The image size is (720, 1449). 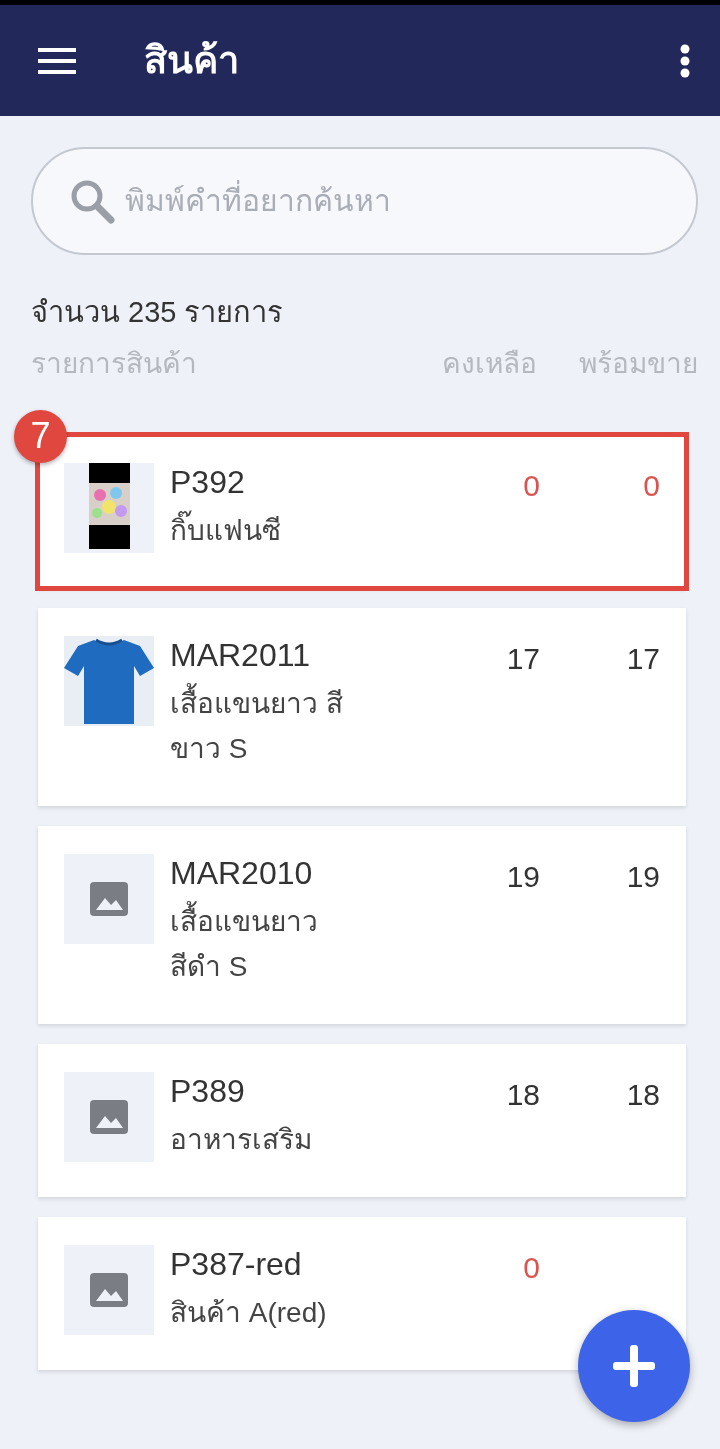 I want to click on product-name: อาหารเสริม, so click(x=241, y=1140).